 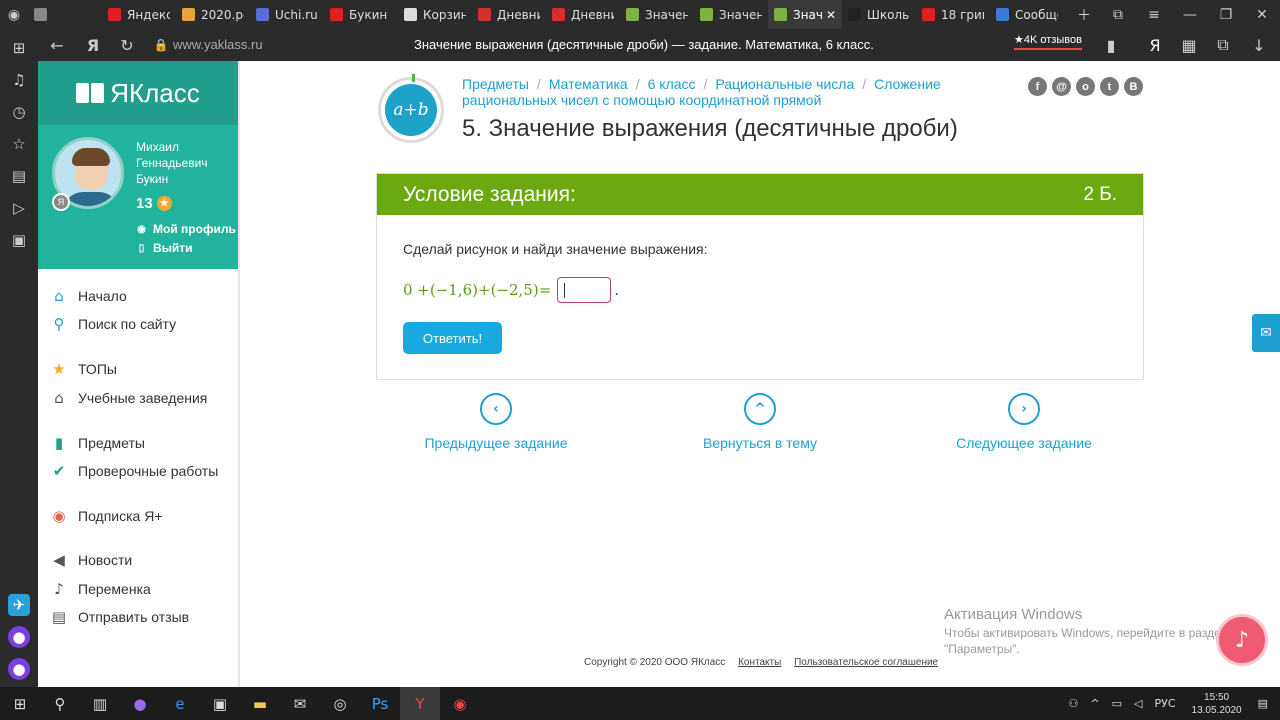 What do you see at coordinates (1027, 14) in the screenshot?
I see `browser-tab: Сообще` at bounding box center [1027, 14].